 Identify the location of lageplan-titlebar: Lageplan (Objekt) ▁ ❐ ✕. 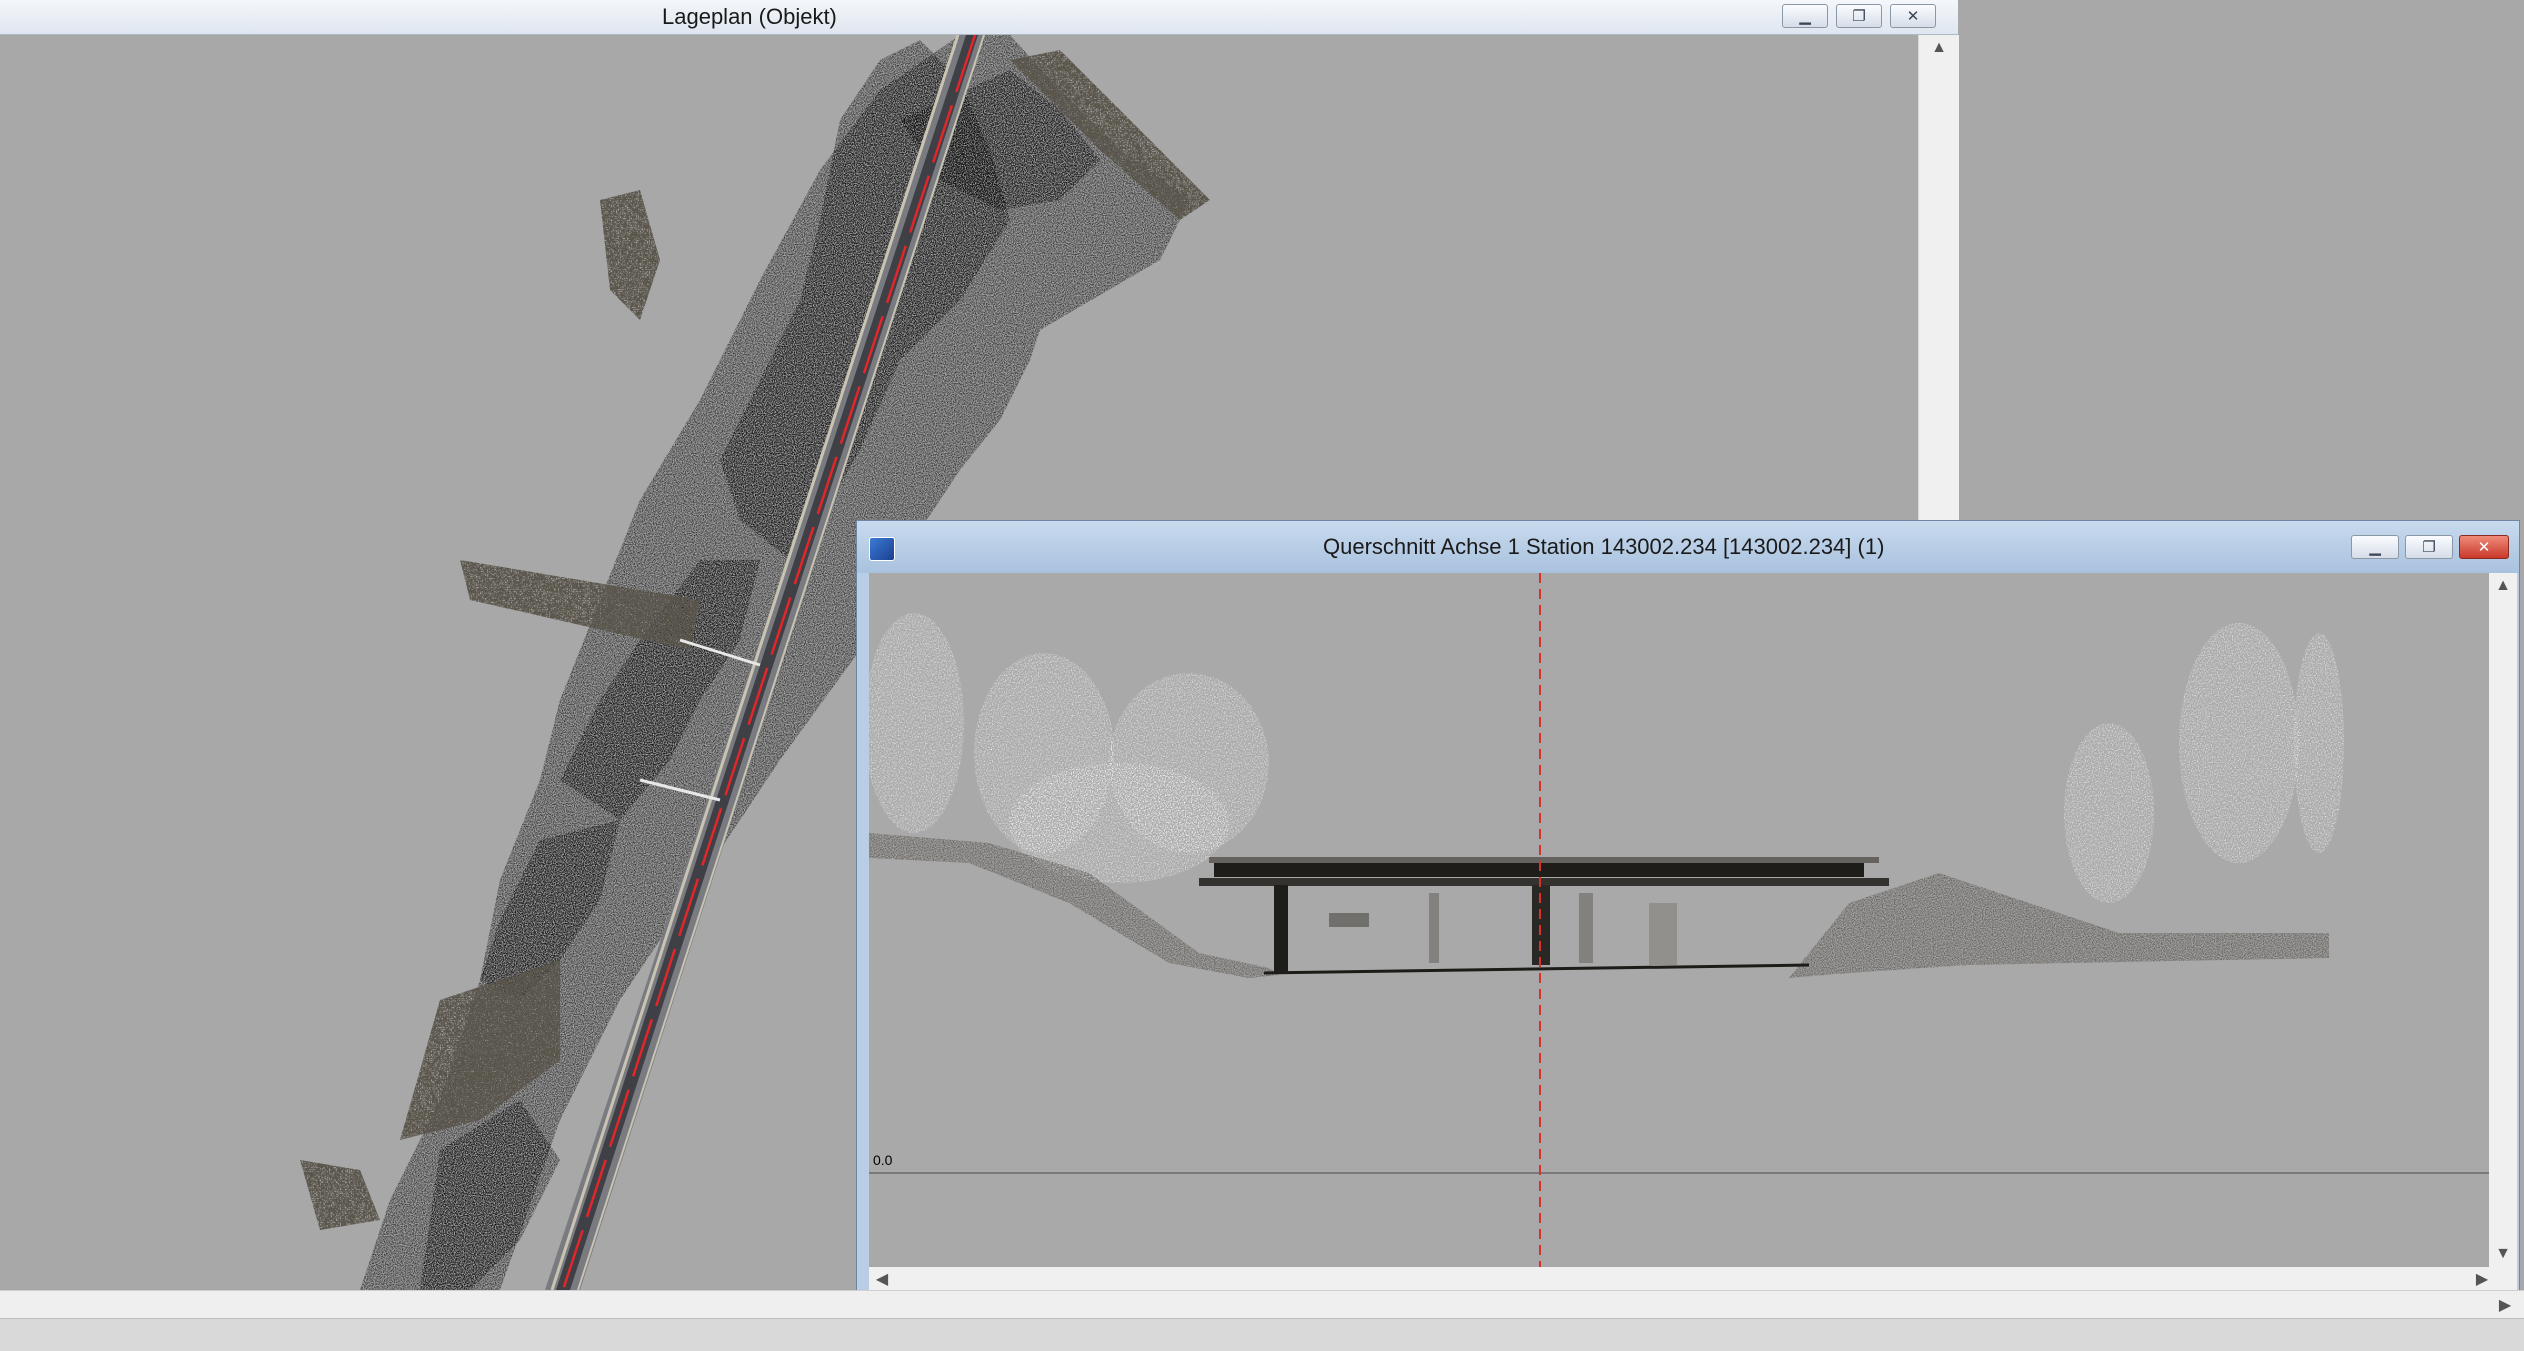
(979, 17).